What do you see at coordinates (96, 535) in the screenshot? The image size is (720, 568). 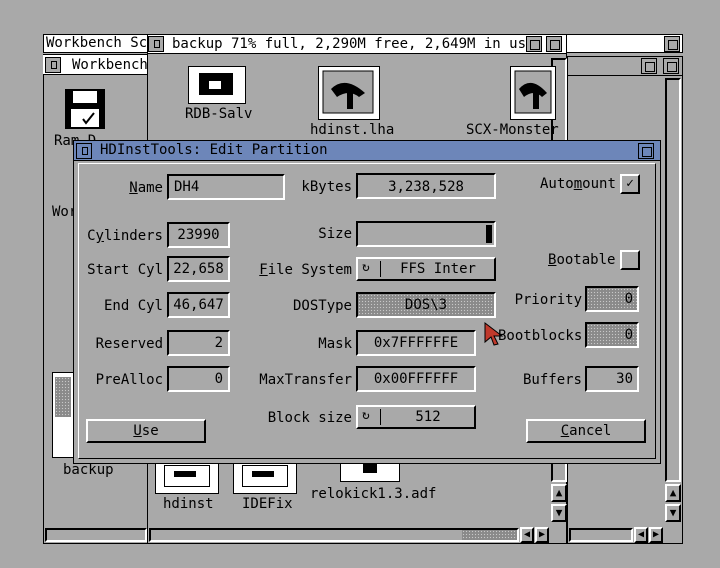 I see `workbench-horizontal-scrollbar` at bounding box center [96, 535].